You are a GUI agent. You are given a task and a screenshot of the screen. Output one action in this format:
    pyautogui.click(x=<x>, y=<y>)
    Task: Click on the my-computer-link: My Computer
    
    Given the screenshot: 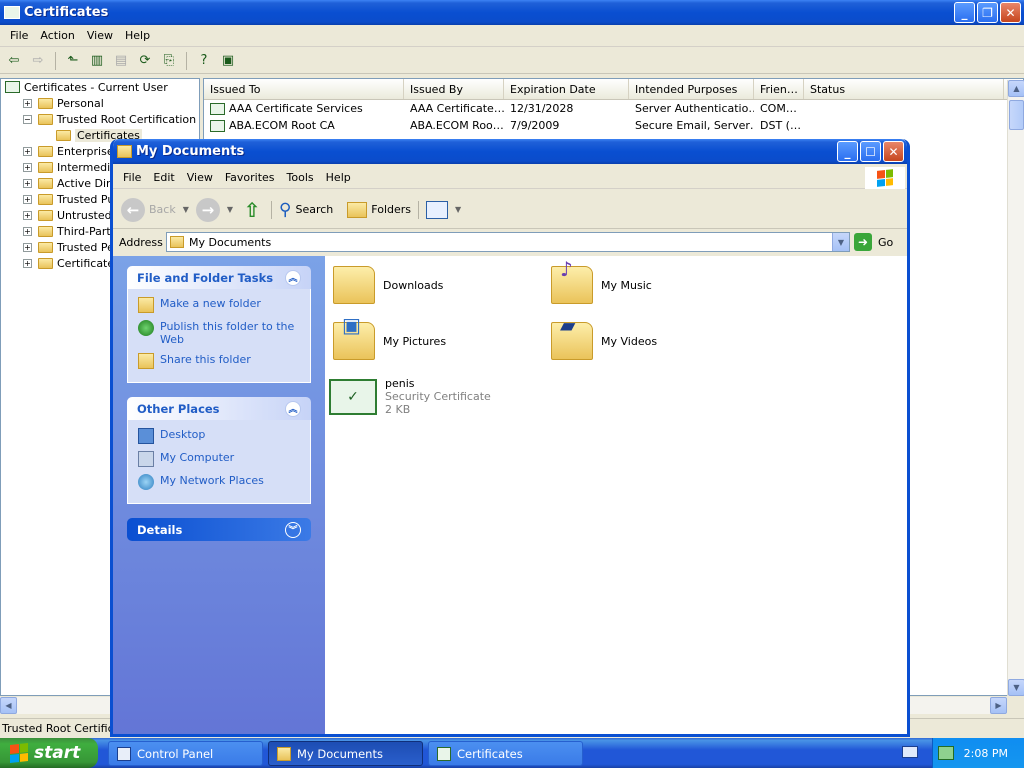 What is the action you would take?
    pyautogui.click(x=219, y=459)
    